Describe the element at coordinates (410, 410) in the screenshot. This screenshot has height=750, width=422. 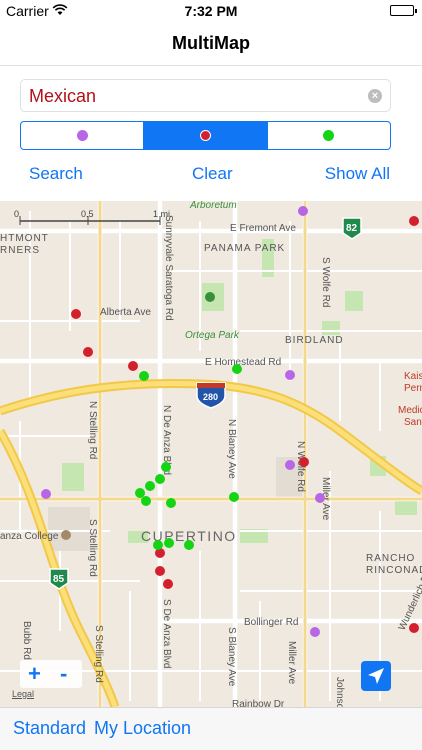
I see `label-medical: Medical` at that location.